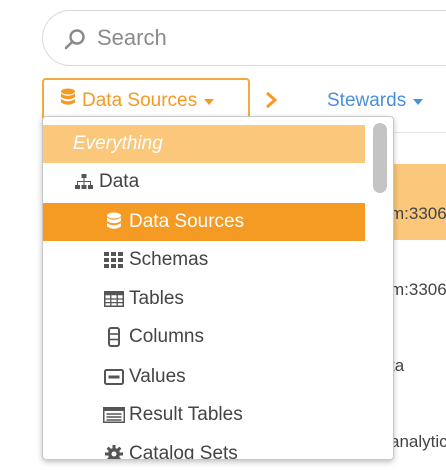 The image size is (446, 470). Describe the element at coordinates (169, 259) in the screenshot. I see `menu-item-label: Schemas` at that location.